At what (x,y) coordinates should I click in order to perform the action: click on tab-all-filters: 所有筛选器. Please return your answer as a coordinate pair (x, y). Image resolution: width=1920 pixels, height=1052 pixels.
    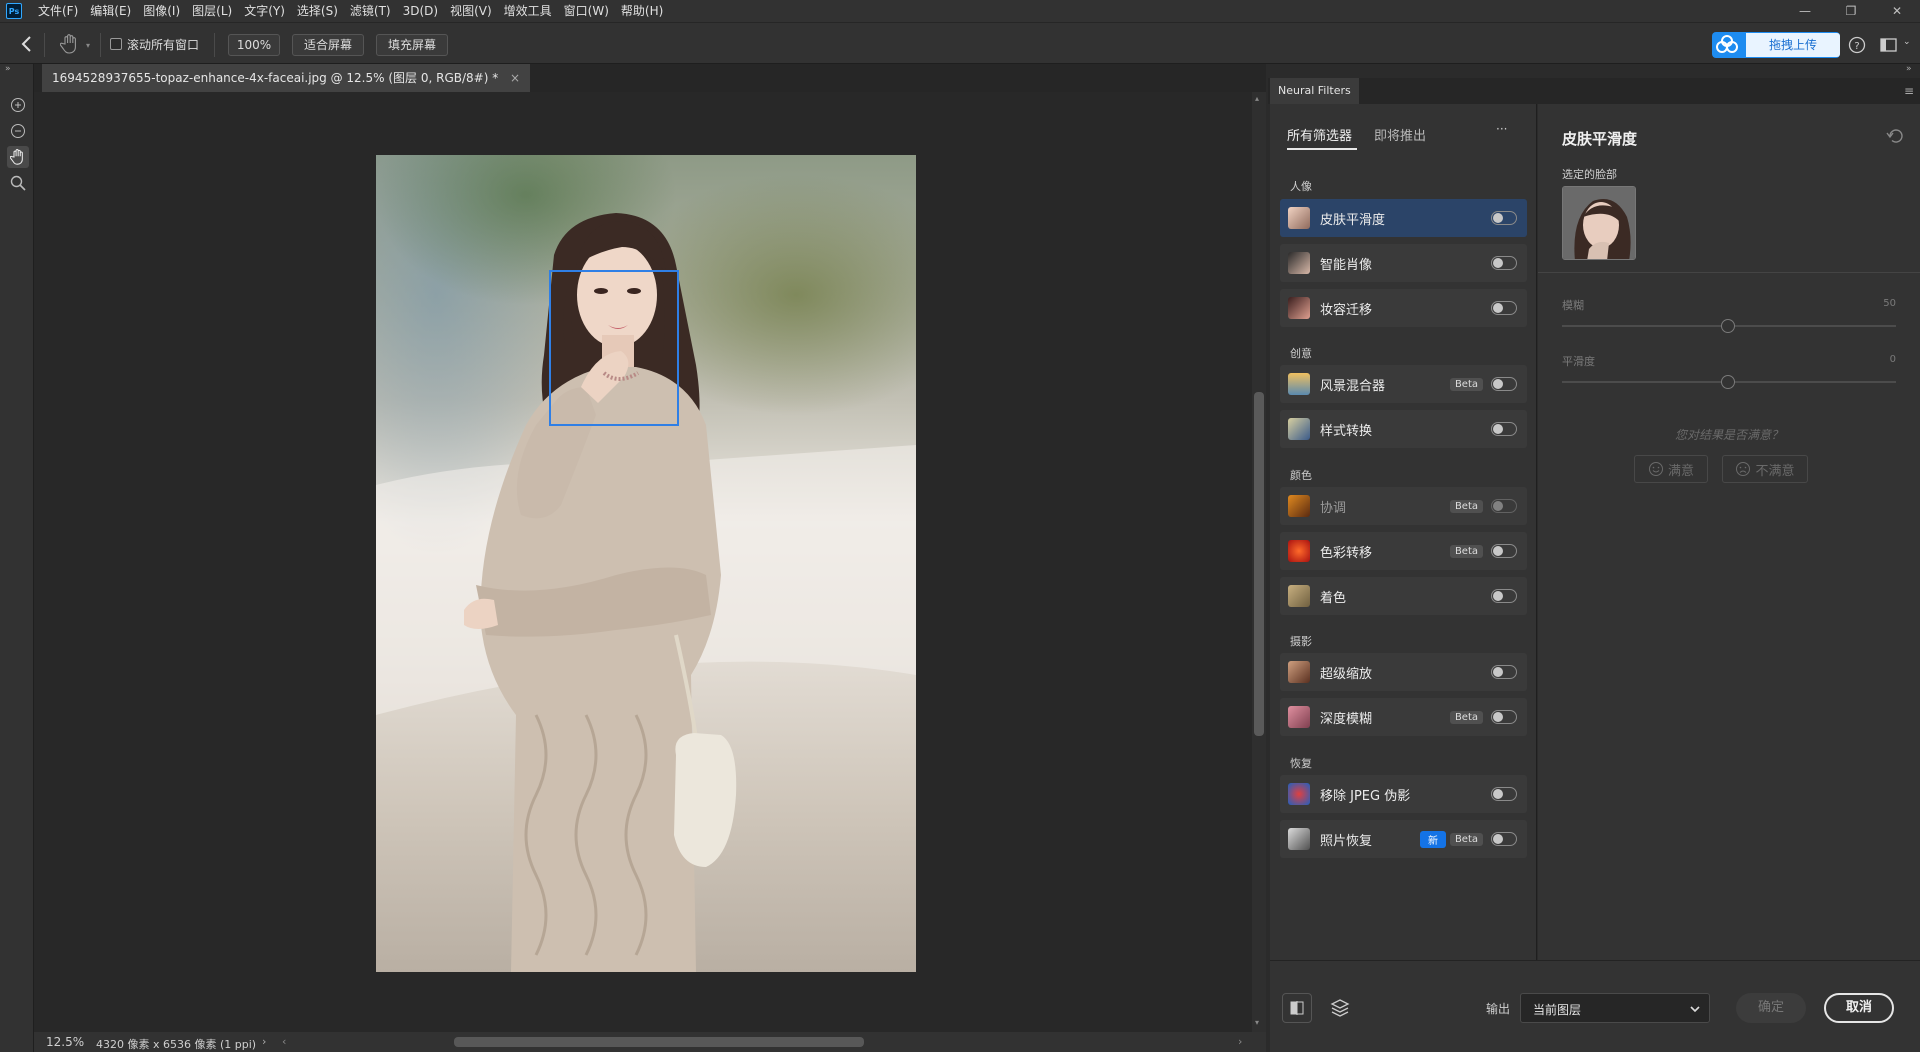
    Looking at the image, I should click on (1319, 134).